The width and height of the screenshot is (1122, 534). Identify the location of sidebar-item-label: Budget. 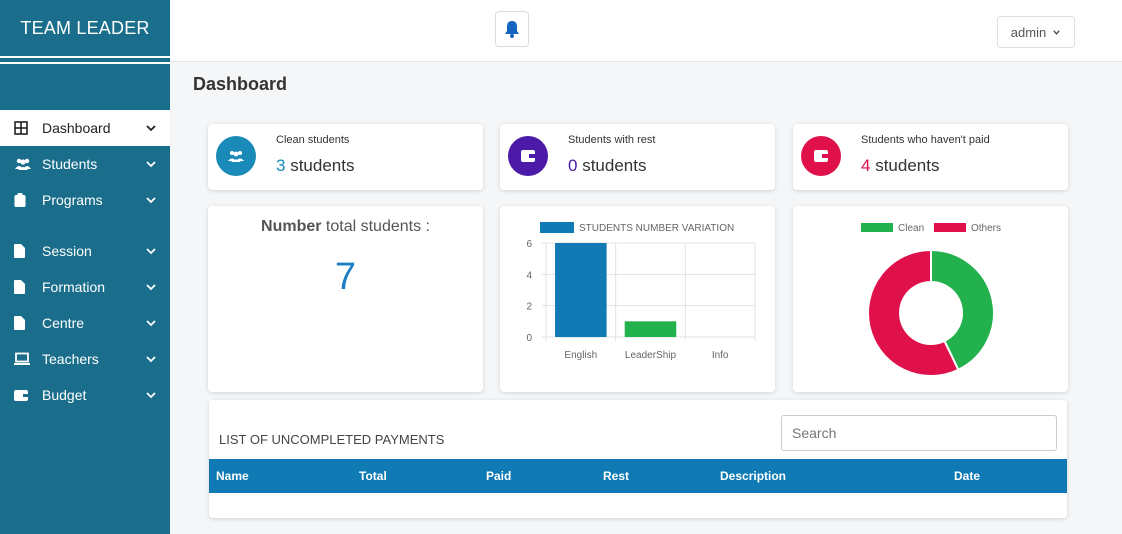
(64, 395).